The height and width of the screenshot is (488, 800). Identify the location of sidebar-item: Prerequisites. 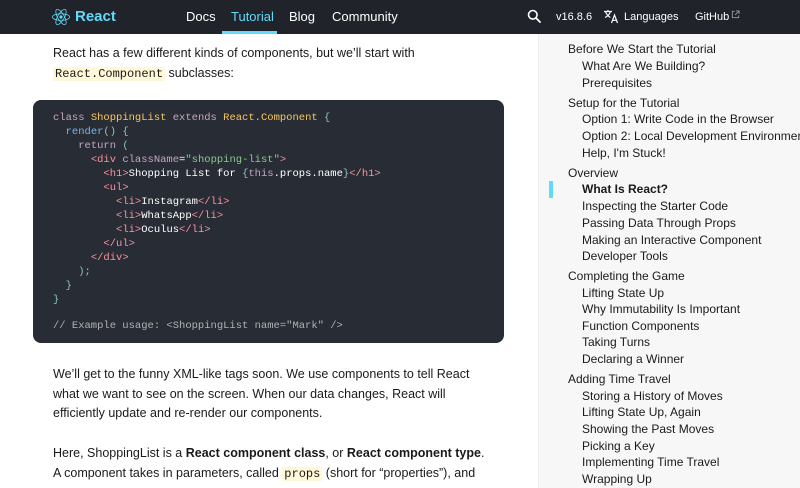
(617, 83).